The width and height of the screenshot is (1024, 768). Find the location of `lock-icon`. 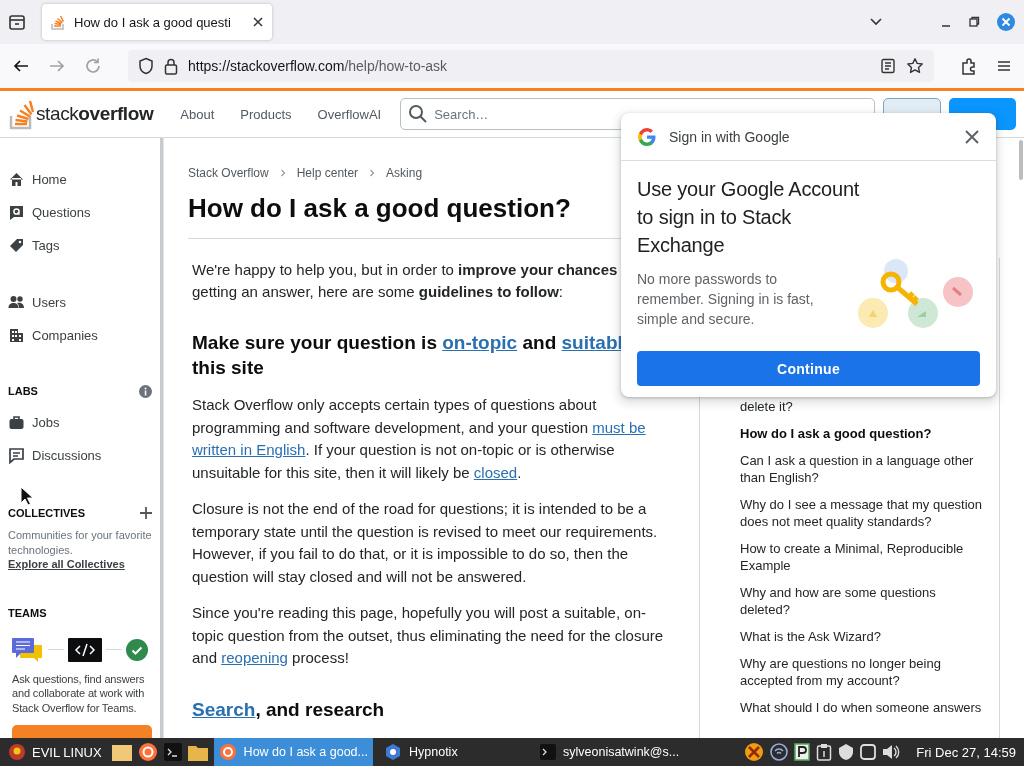

lock-icon is located at coordinates (171, 66).